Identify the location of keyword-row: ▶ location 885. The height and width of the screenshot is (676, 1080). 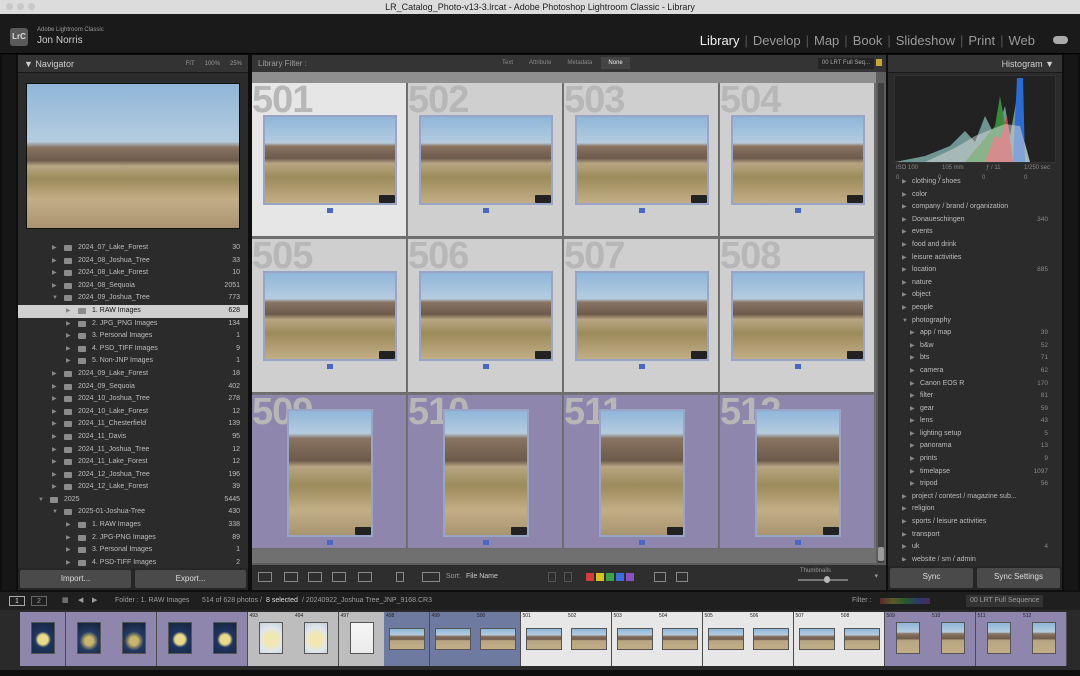
(975, 270).